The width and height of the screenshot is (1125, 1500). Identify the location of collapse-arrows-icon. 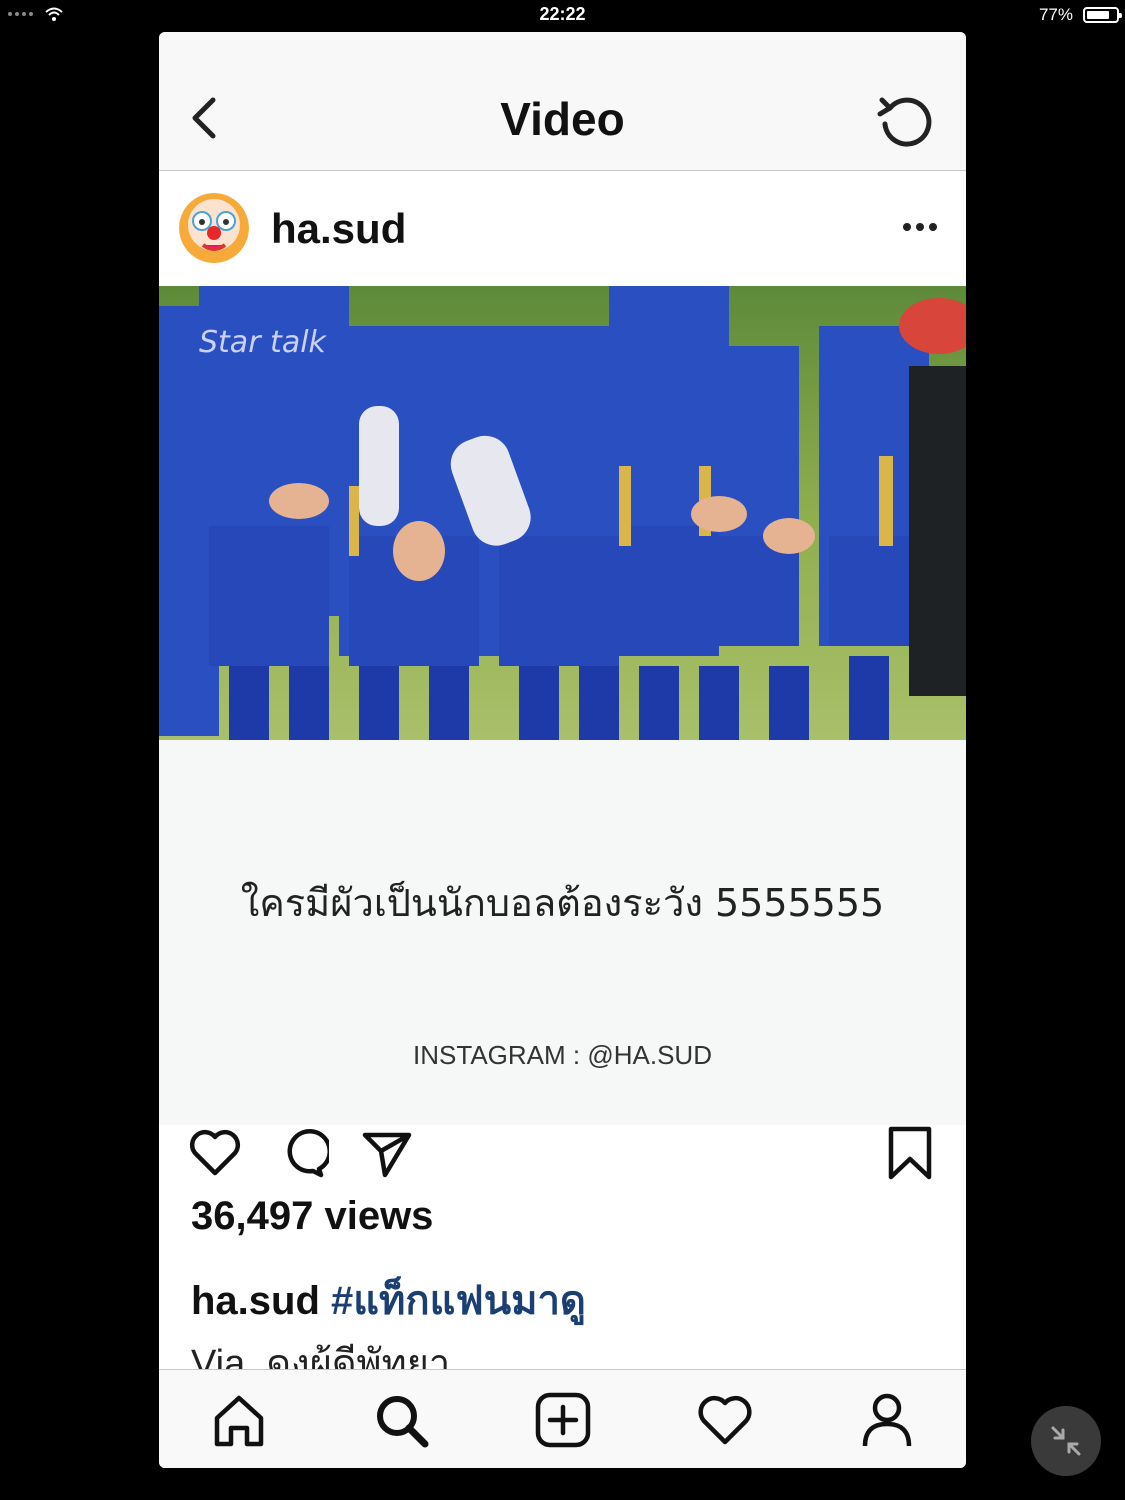
(1066, 1441).